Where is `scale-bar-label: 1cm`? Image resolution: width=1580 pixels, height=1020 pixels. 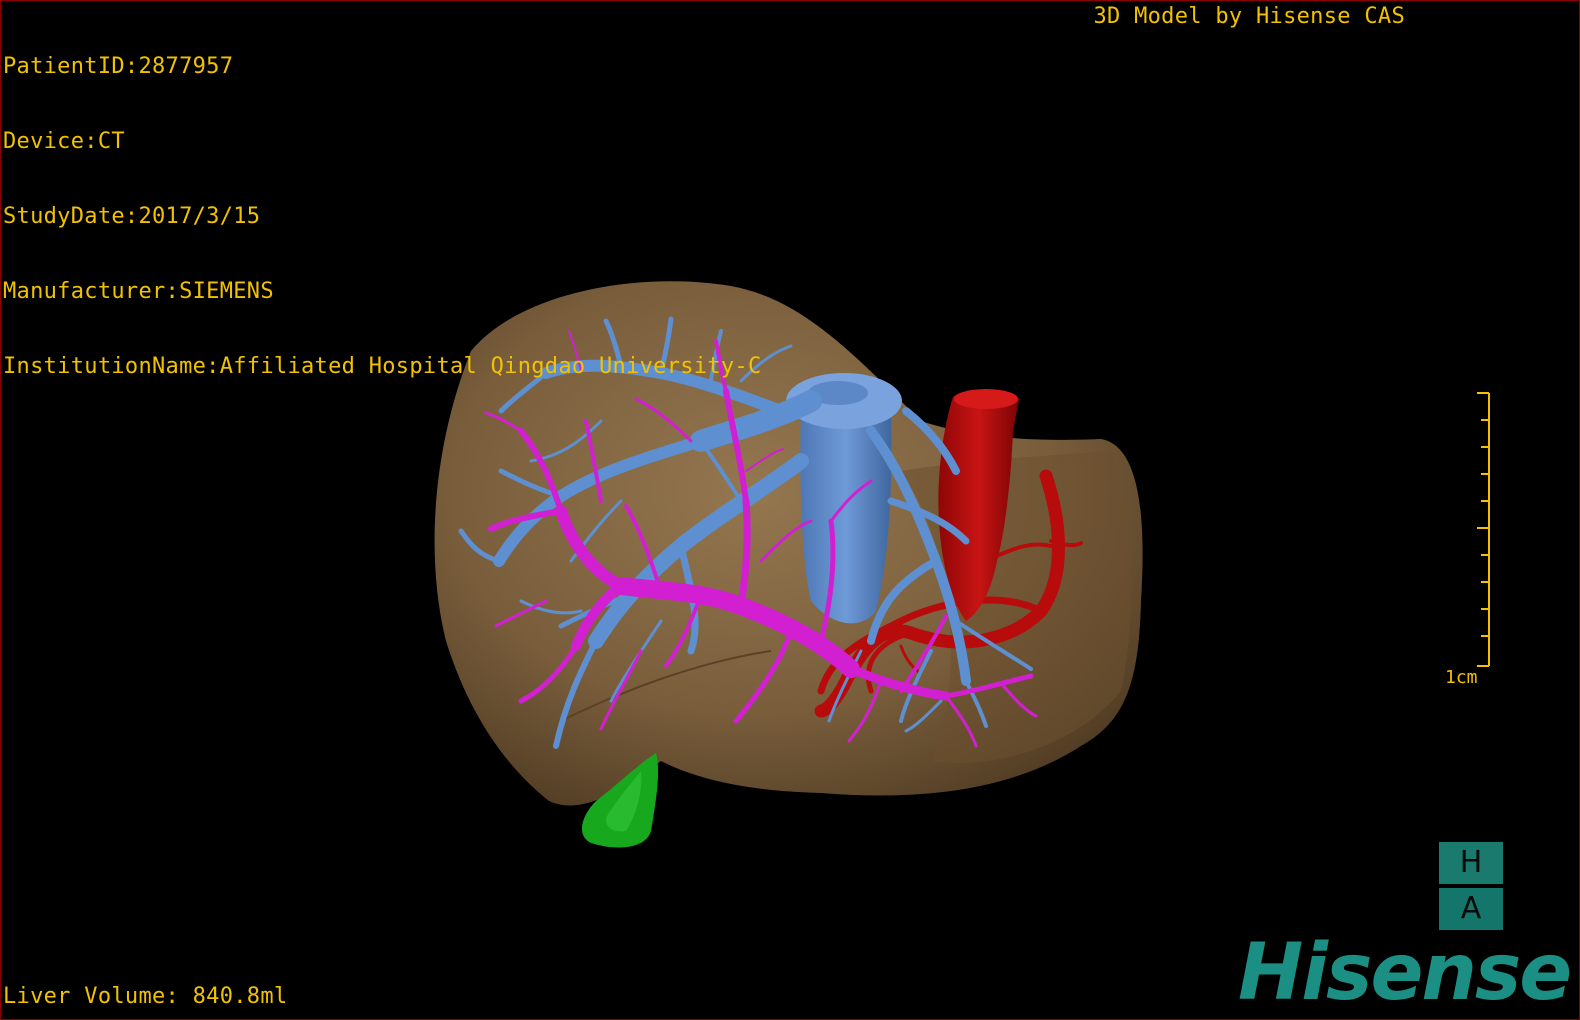
scale-bar-label: 1cm is located at coordinates (1461, 677).